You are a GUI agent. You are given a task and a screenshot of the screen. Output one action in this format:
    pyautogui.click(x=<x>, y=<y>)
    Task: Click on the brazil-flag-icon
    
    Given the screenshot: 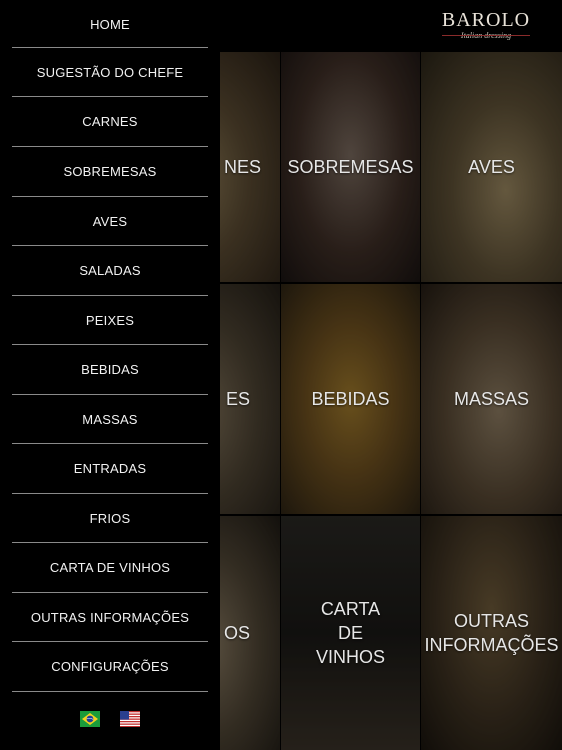 What is the action you would take?
    pyautogui.click(x=90, y=719)
    